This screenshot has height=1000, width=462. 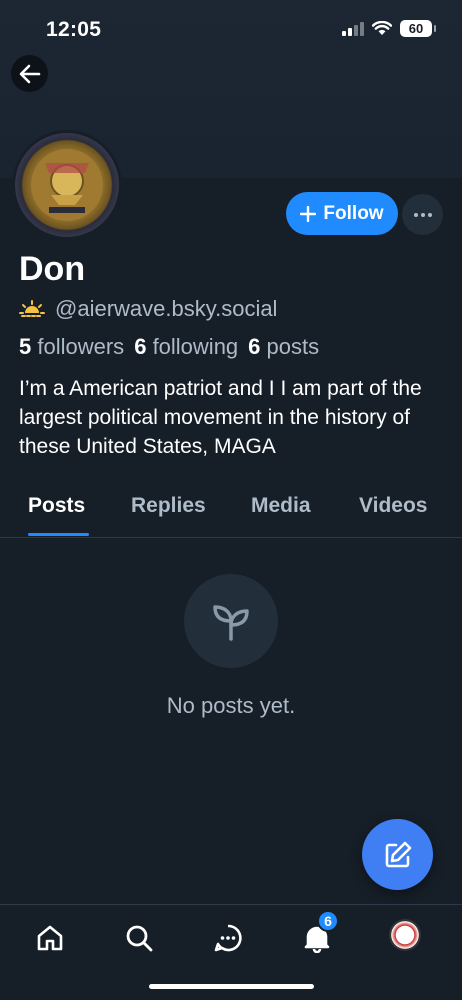 What do you see at coordinates (58, 534) in the screenshot?
I see `active-tab-indicator` at bounding box center [58, 534].